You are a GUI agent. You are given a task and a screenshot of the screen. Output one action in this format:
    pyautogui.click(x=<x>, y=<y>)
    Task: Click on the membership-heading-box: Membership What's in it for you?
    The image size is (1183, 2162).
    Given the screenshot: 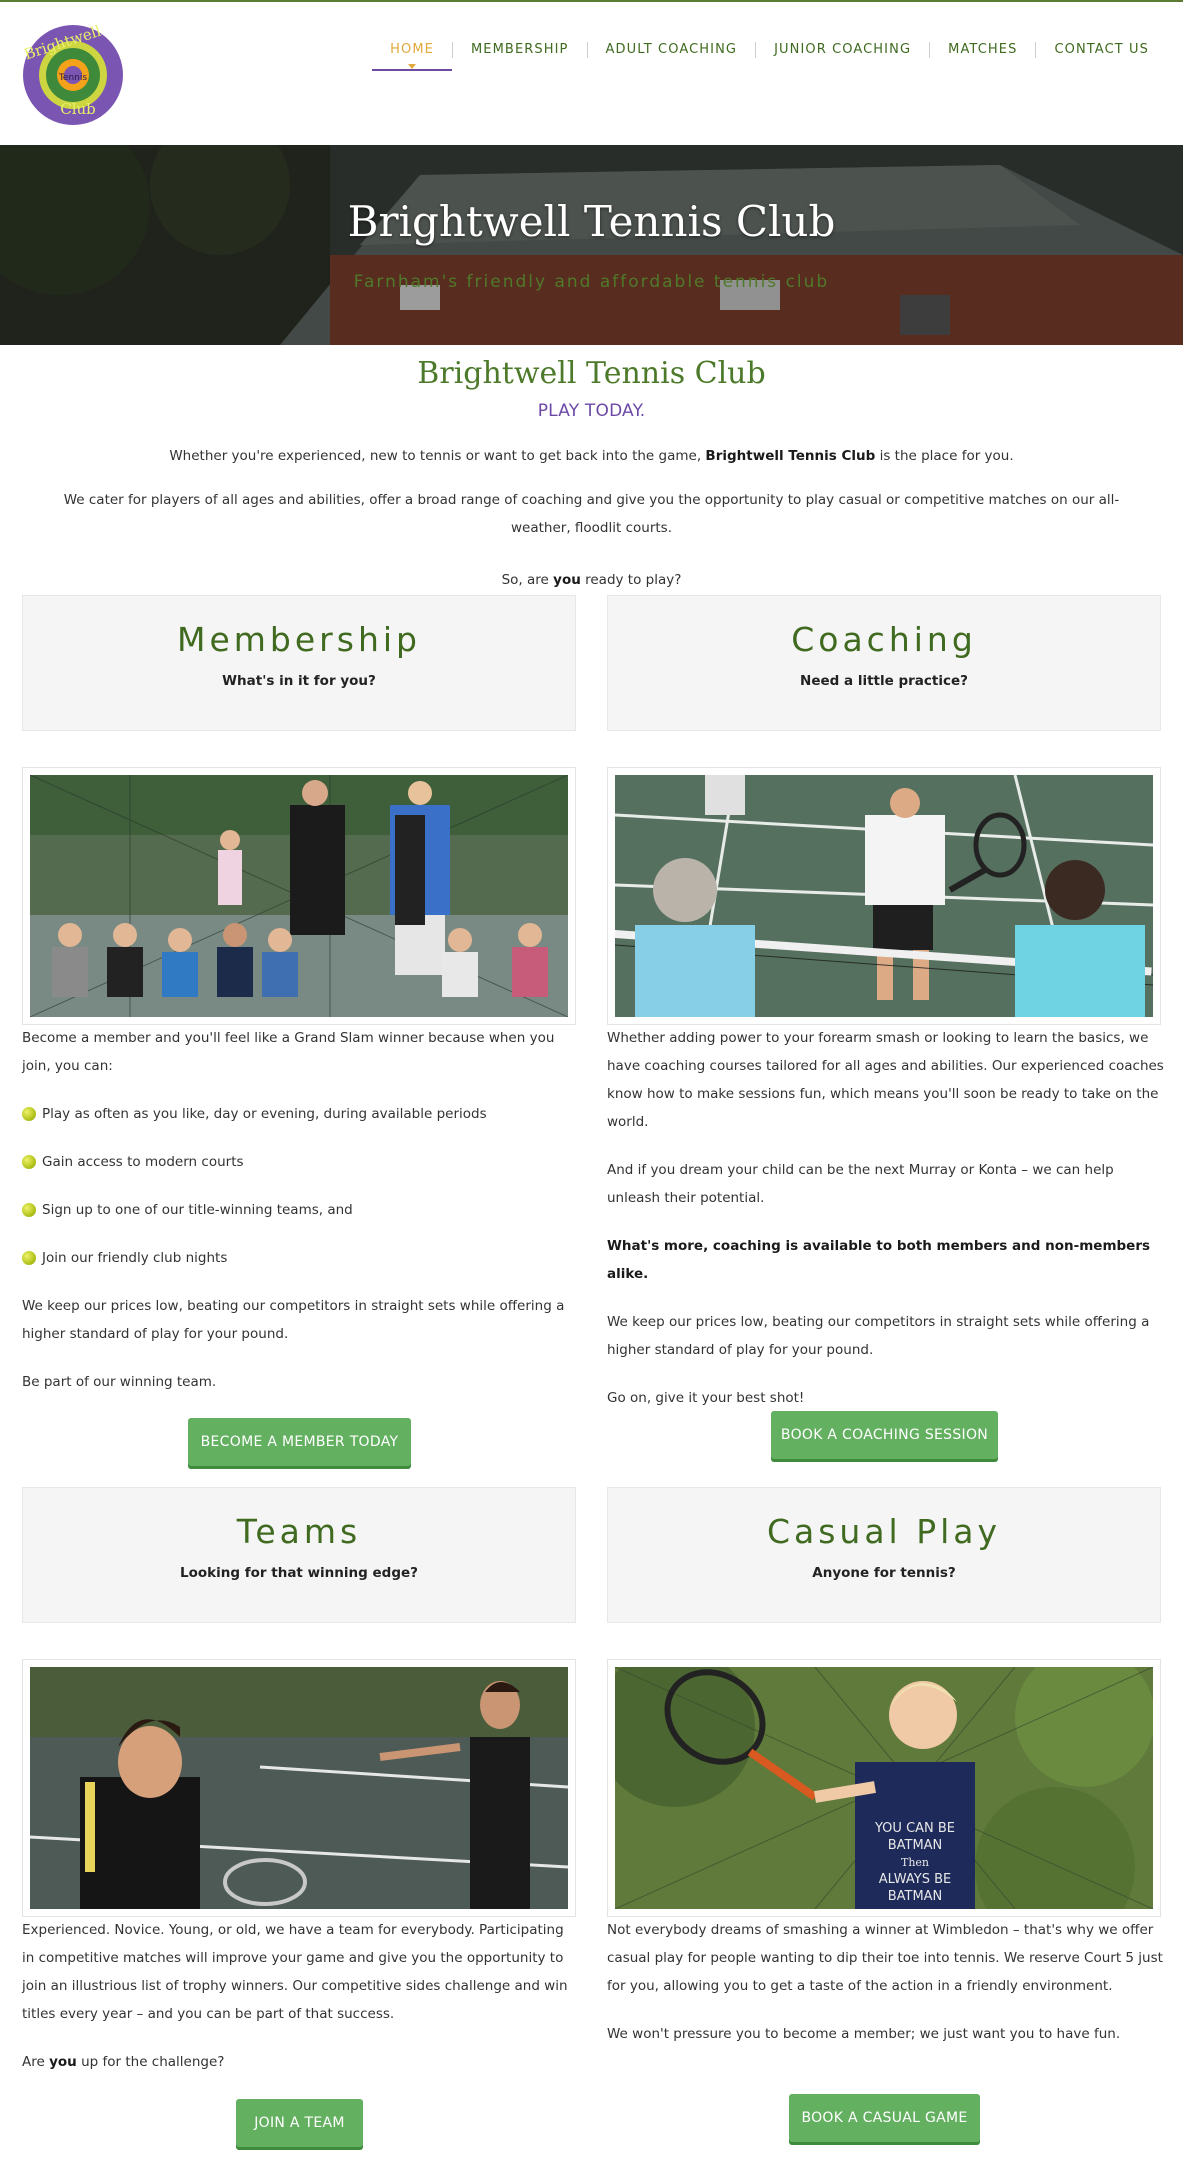 What is the action you would take?
    pyautogui.click(x=299, y=663)
    